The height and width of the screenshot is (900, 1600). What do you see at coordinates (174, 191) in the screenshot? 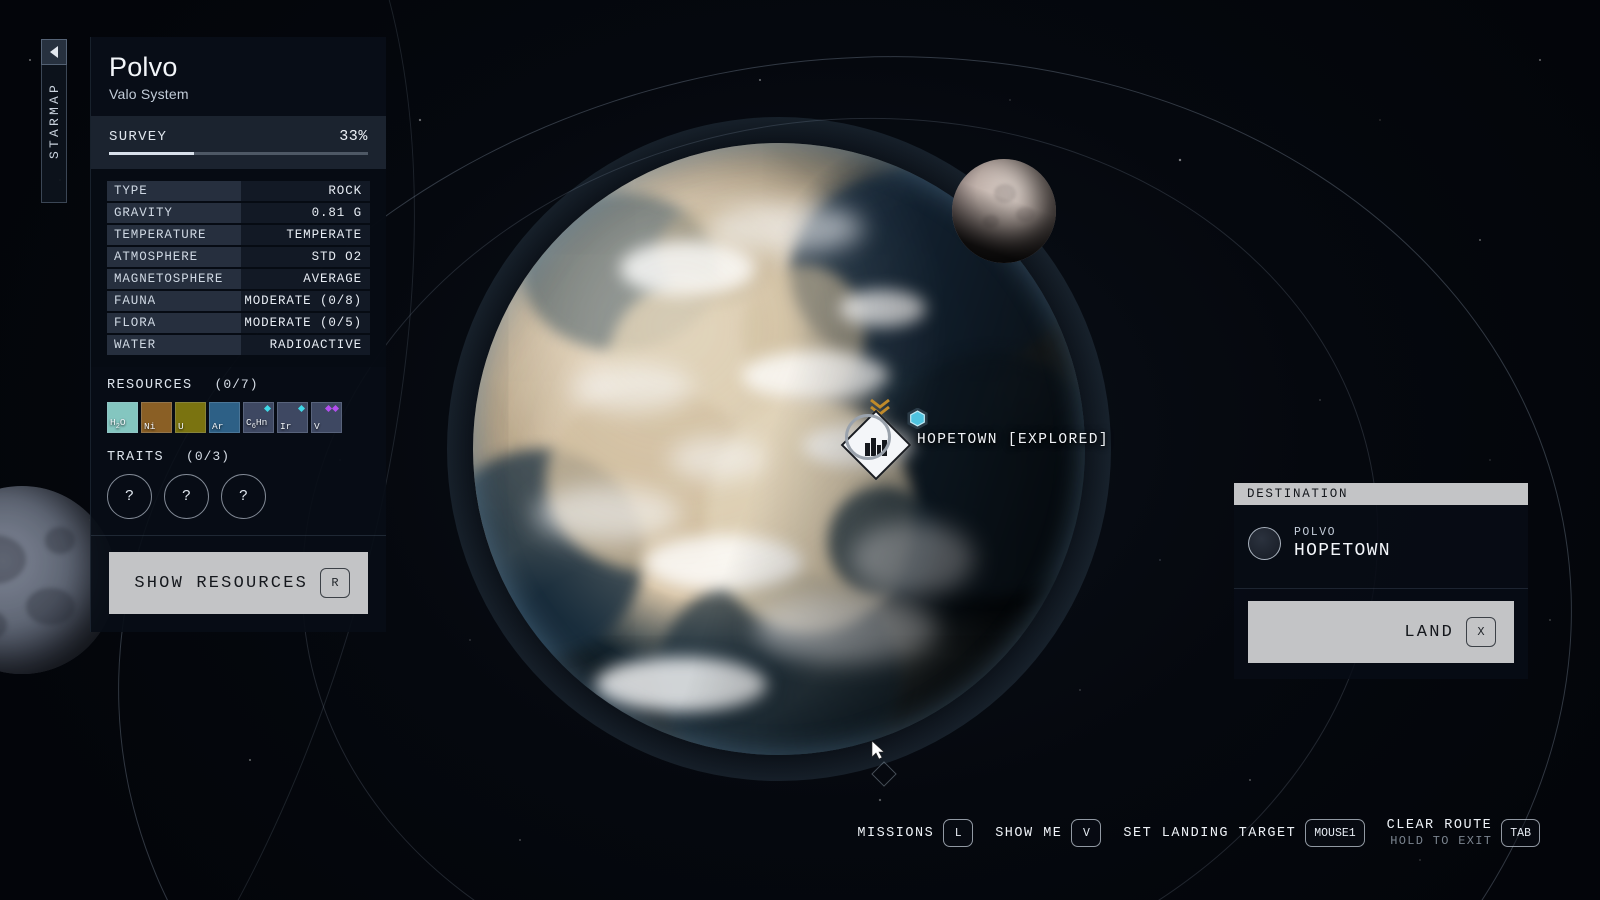
I see `stat-key: TYPE` at bounding box center [174, 191].